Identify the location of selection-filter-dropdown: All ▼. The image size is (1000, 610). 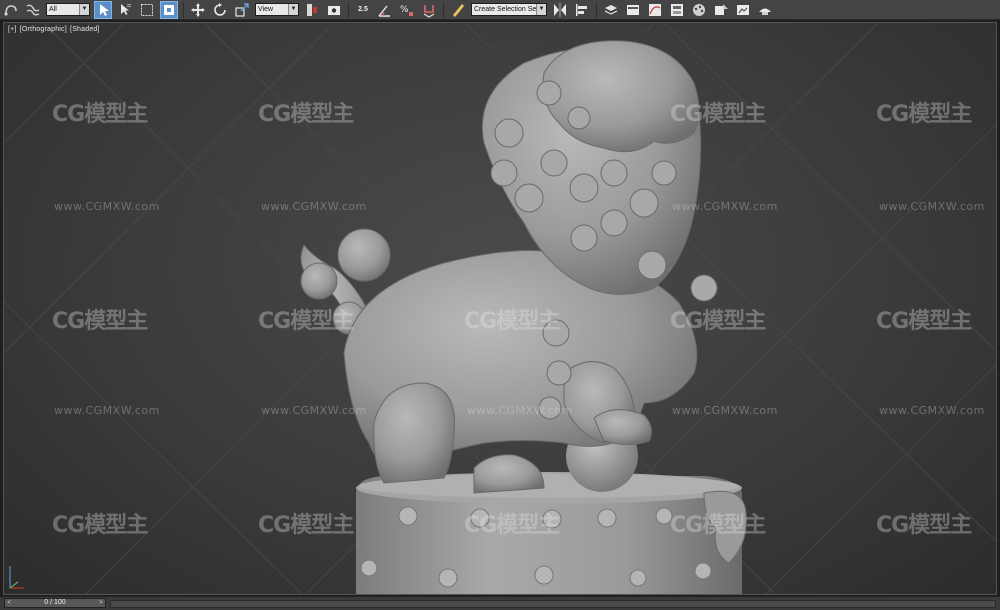
(68, 9).